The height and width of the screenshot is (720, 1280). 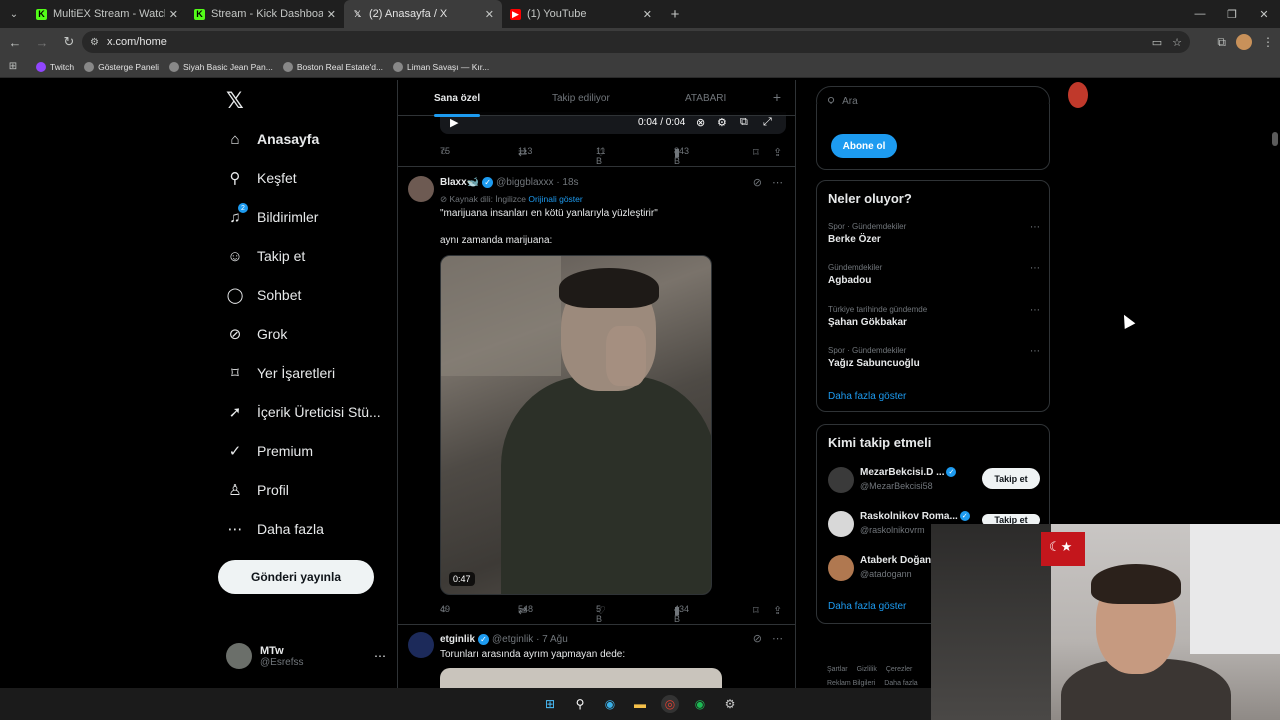 I want to click on tab-atabari: ATABARI, so click(x=705, y=98).